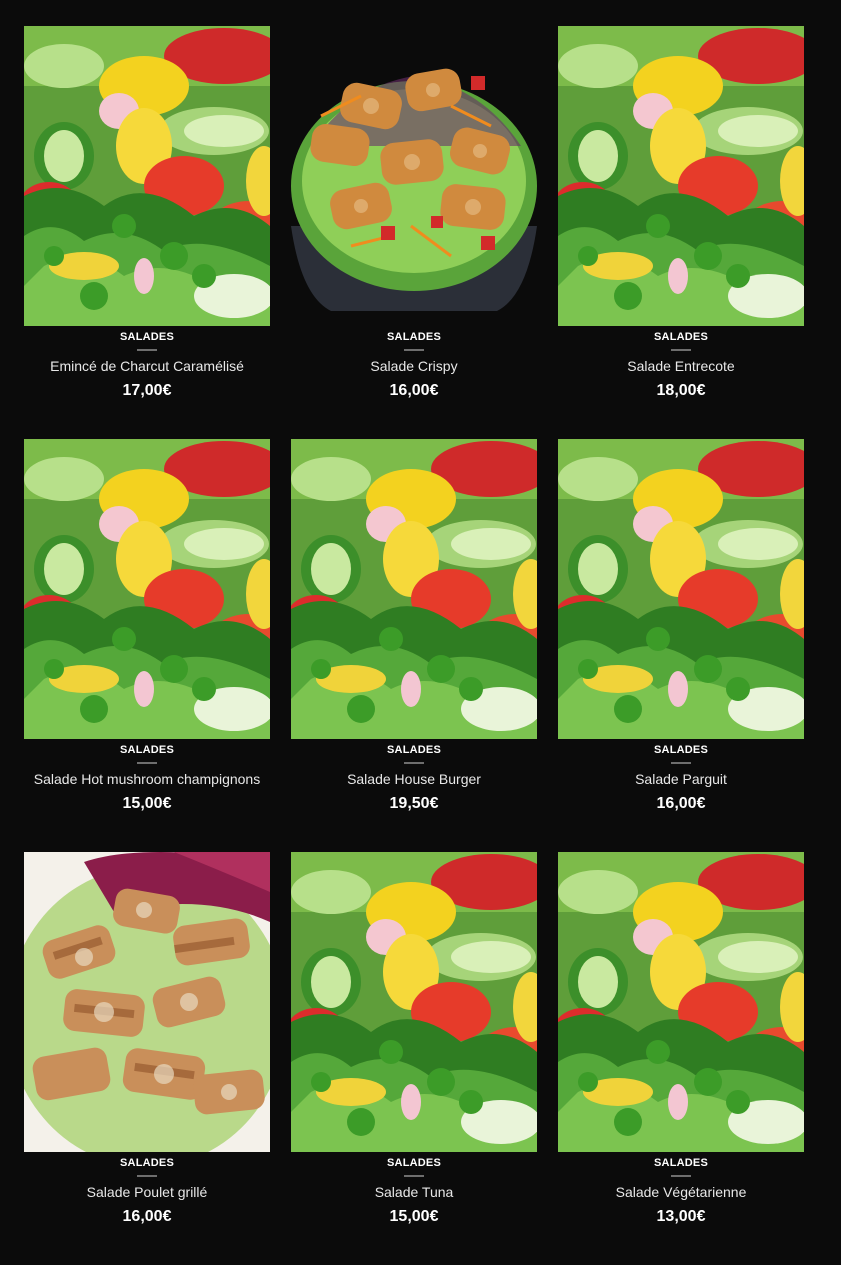  I want to click on product-card: SALADES Salade House Burger 19,50€, so click(414, 626).